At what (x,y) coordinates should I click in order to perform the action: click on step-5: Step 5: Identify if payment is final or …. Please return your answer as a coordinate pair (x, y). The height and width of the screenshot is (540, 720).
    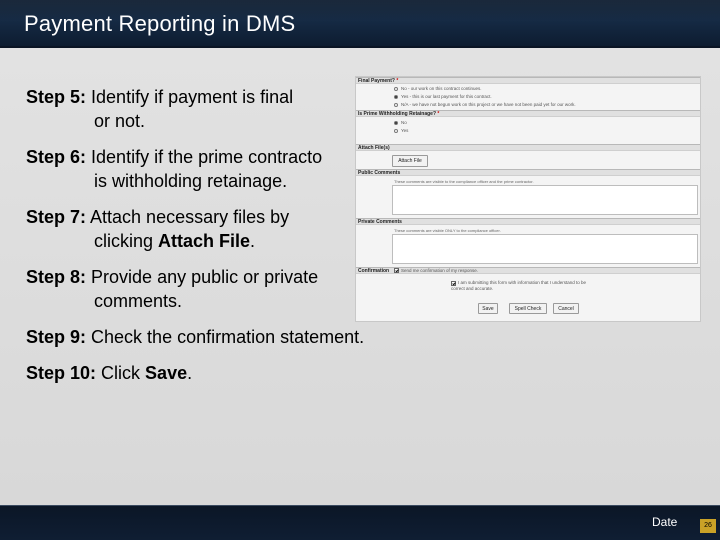
    Looking at the image, I should click on (159, 109).